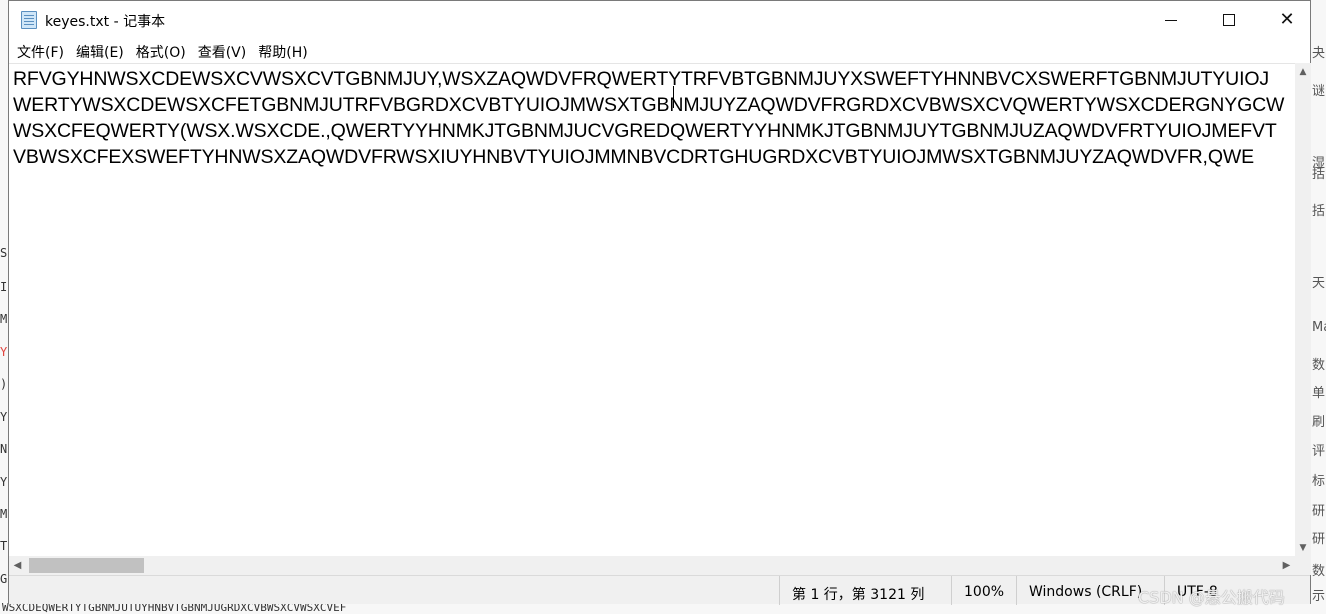  What do you see at coordinates (1319, 596) in the screenshot?
I see `background-right-glyph: 示` at bounding box center [1319, 596].